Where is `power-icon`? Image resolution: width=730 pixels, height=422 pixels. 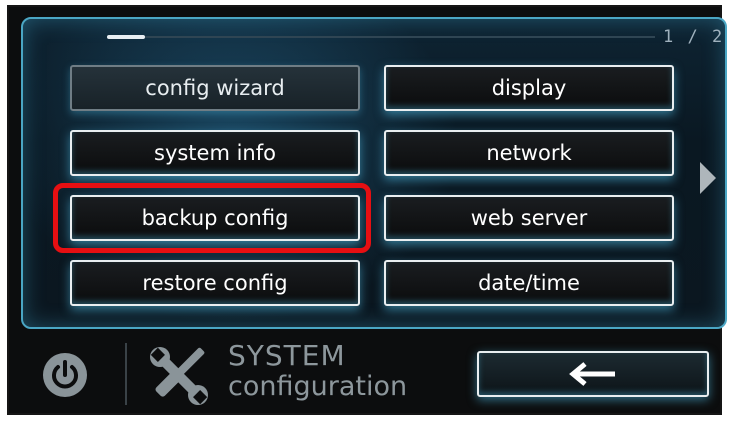 power-icon is located at coordinates (65, 375).